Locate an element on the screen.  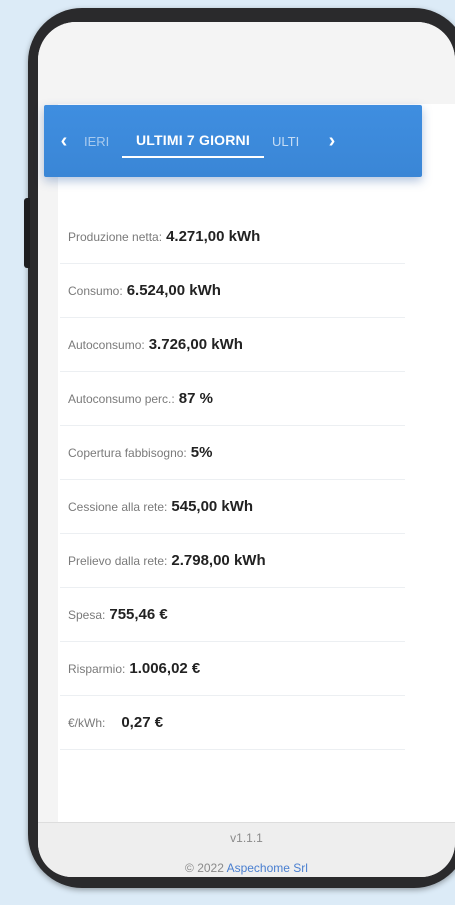
phone-side-button is located at coordinates (27, 233).